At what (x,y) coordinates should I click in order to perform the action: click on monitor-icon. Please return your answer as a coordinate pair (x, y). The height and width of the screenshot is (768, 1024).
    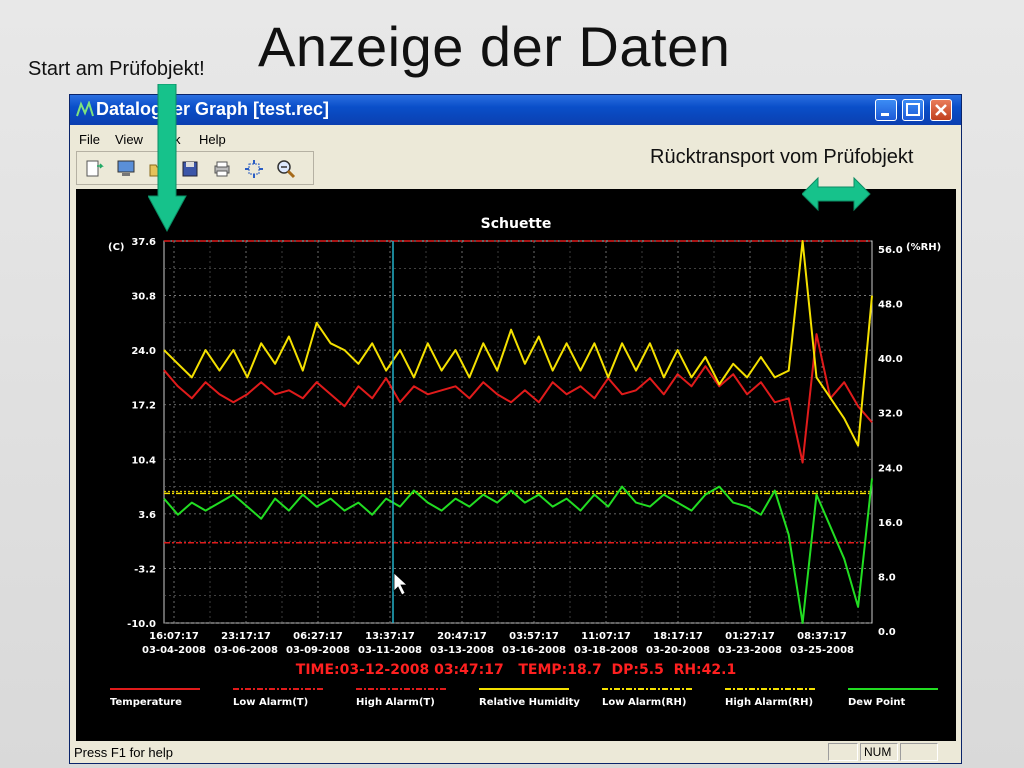
    Looking at the image, I should click on (126, 169).